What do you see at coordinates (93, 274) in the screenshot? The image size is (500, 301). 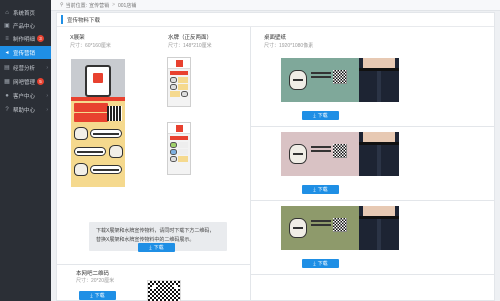 I see `qrcode-title: 本网吧二维码` at bounding box center [93, 274].